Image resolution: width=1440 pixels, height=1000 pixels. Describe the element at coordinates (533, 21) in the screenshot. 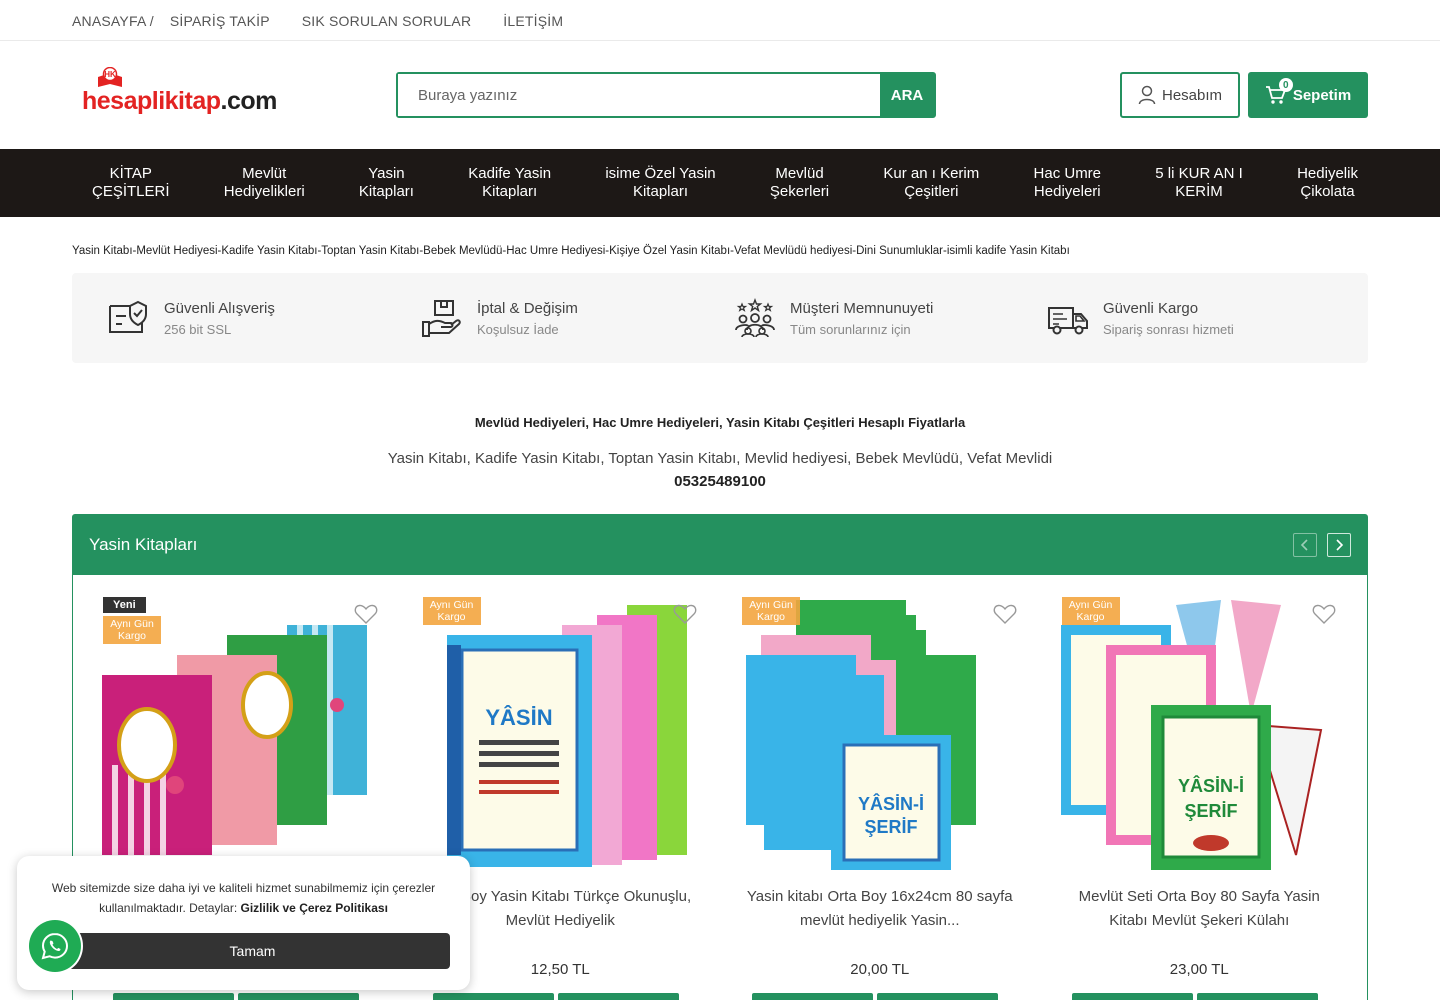

I see `topbar-link-contact: İLETİŞİM` at that location.